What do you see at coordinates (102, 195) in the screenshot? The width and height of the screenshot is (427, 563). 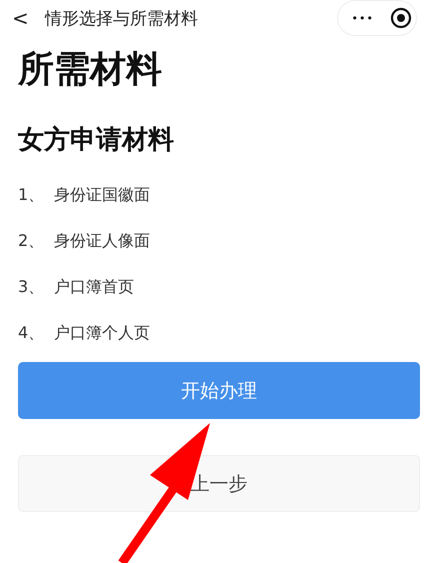 I see `material-label: 身份证国徽面` at bounding box center [102, 195].